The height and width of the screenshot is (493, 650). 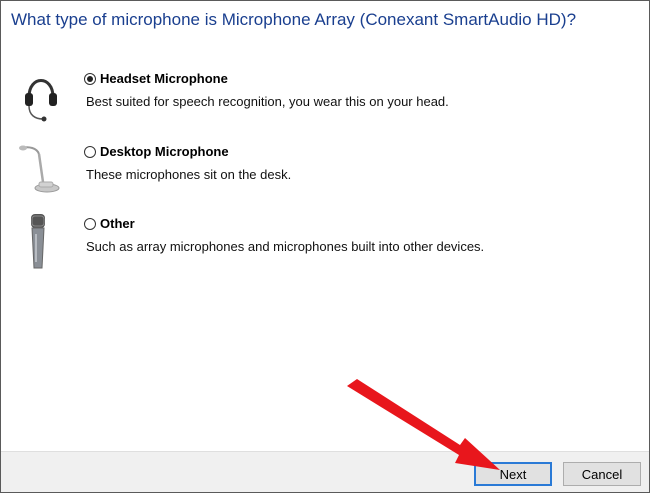 I want to click on headset-icon, so click(x=41, y=100).